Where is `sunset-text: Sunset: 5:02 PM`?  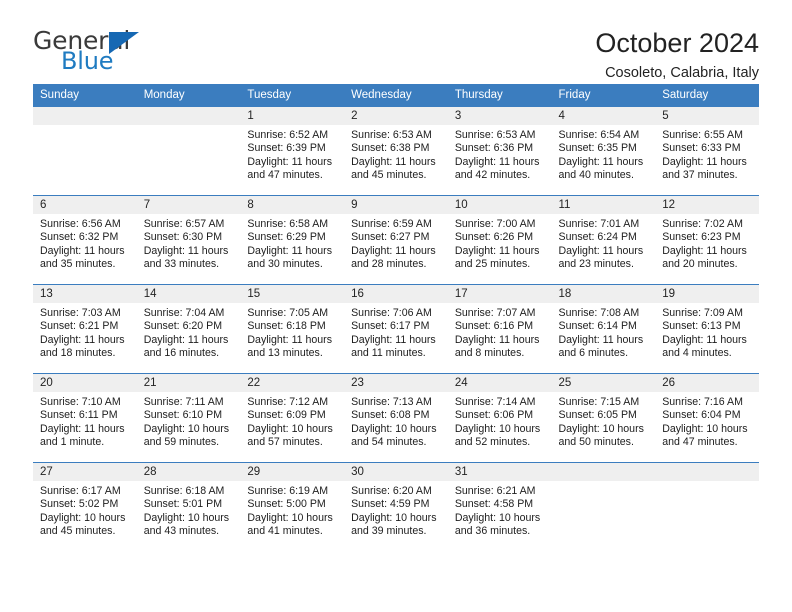
sunset-text: Sunset: 5:02 PM is located at coordinates (79, 504).